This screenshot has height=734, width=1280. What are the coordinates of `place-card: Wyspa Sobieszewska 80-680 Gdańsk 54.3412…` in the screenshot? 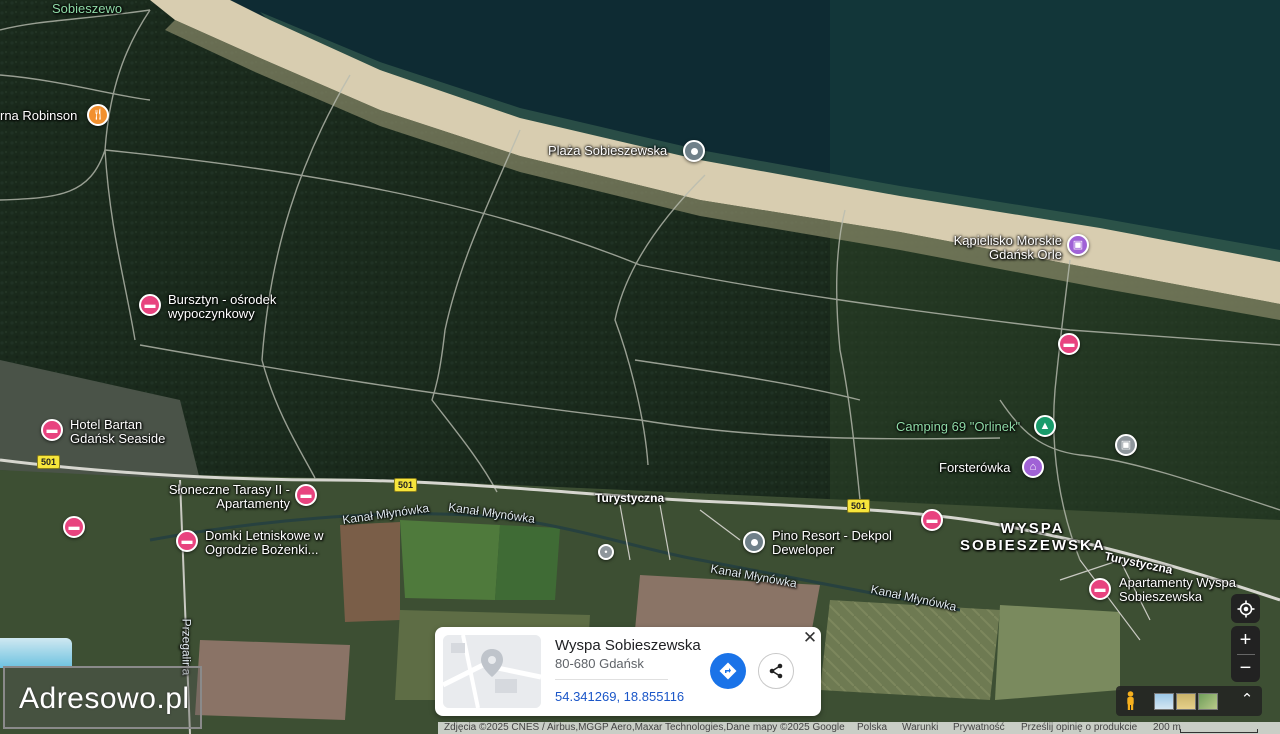 It's located at (628, 671).